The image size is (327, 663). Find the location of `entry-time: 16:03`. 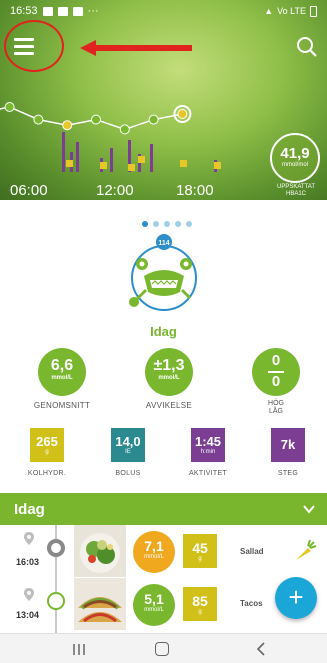

entry-time: 16:03 is located at coordinates (28, 562).